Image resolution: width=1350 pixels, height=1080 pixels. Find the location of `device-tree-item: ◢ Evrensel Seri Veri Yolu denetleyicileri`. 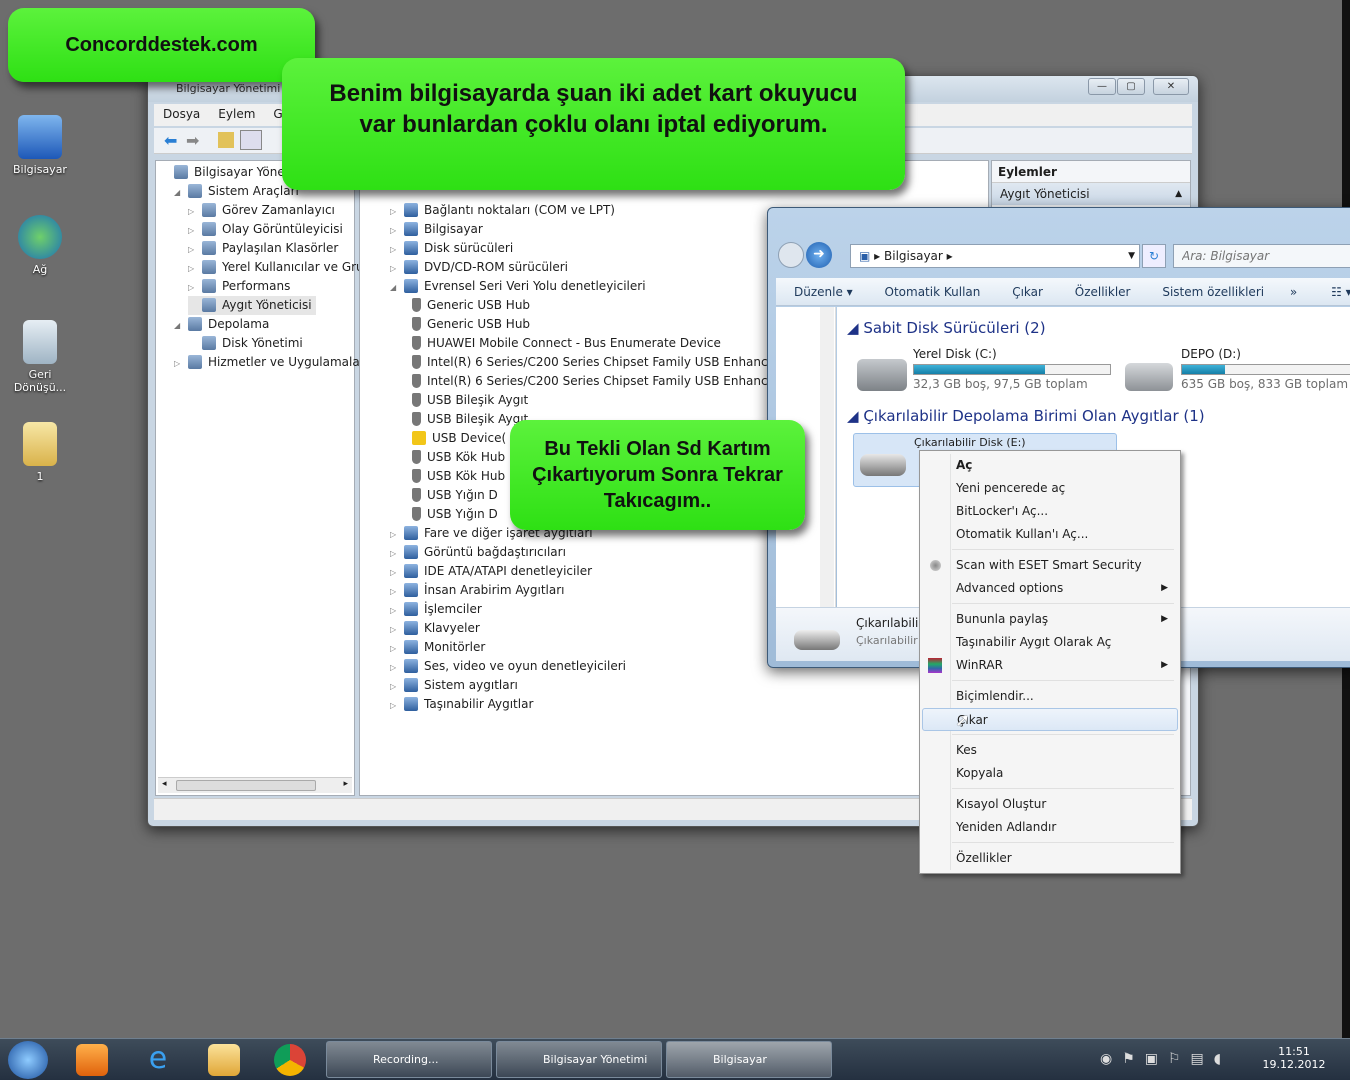

device-tree-item: ◢ Evrensel Seri Veri Yolu denetleyicileri is located at coordinates (518, 286).